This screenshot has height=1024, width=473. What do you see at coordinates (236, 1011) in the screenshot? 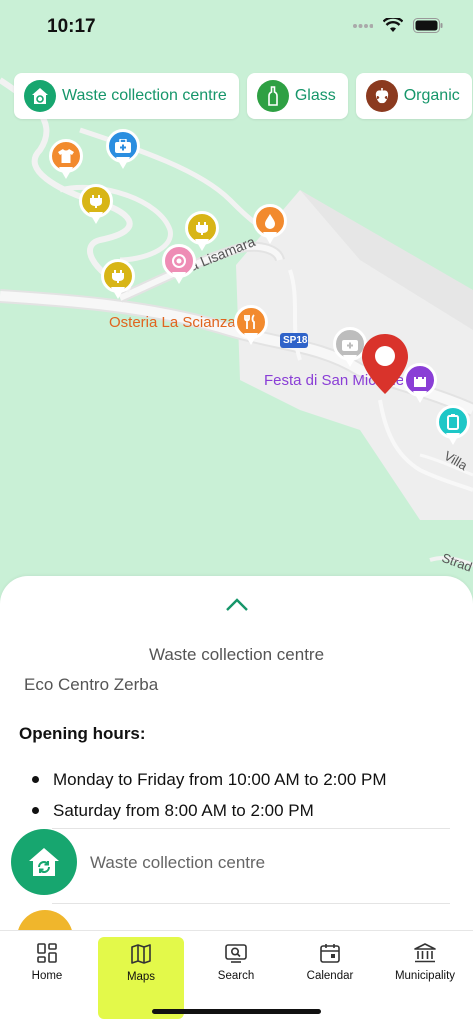
I see `home-indicator` at bounding box center [236, 1011].